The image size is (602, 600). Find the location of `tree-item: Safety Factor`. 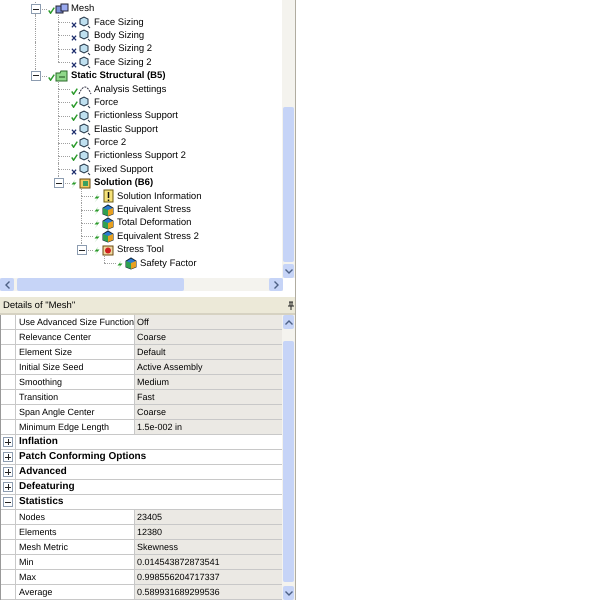

tree-item: Safety Factor is located at coordinates (168, 263).